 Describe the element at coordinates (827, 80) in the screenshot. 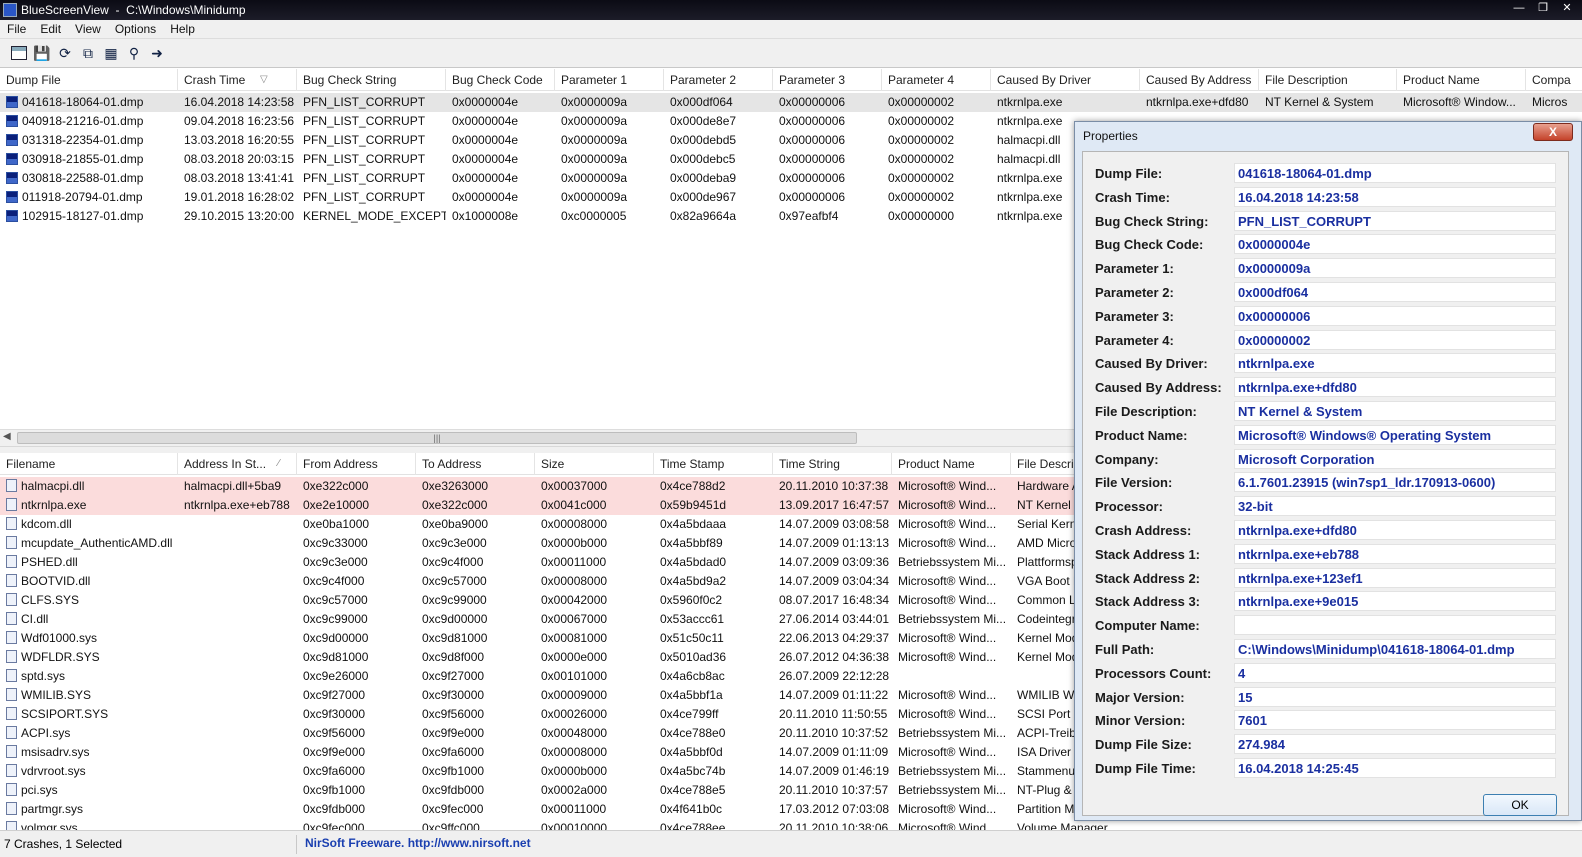

I see `col-header: Parameter 3` at that location.